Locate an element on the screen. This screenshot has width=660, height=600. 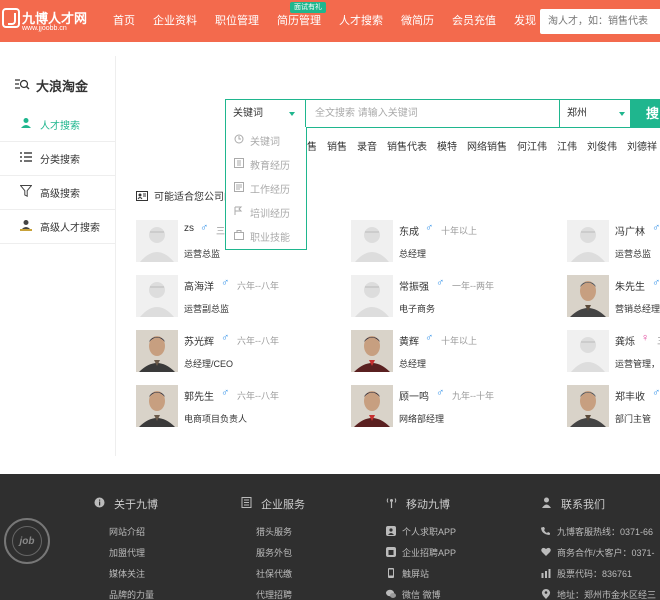
person-icon is located at coordinates (26, 124).